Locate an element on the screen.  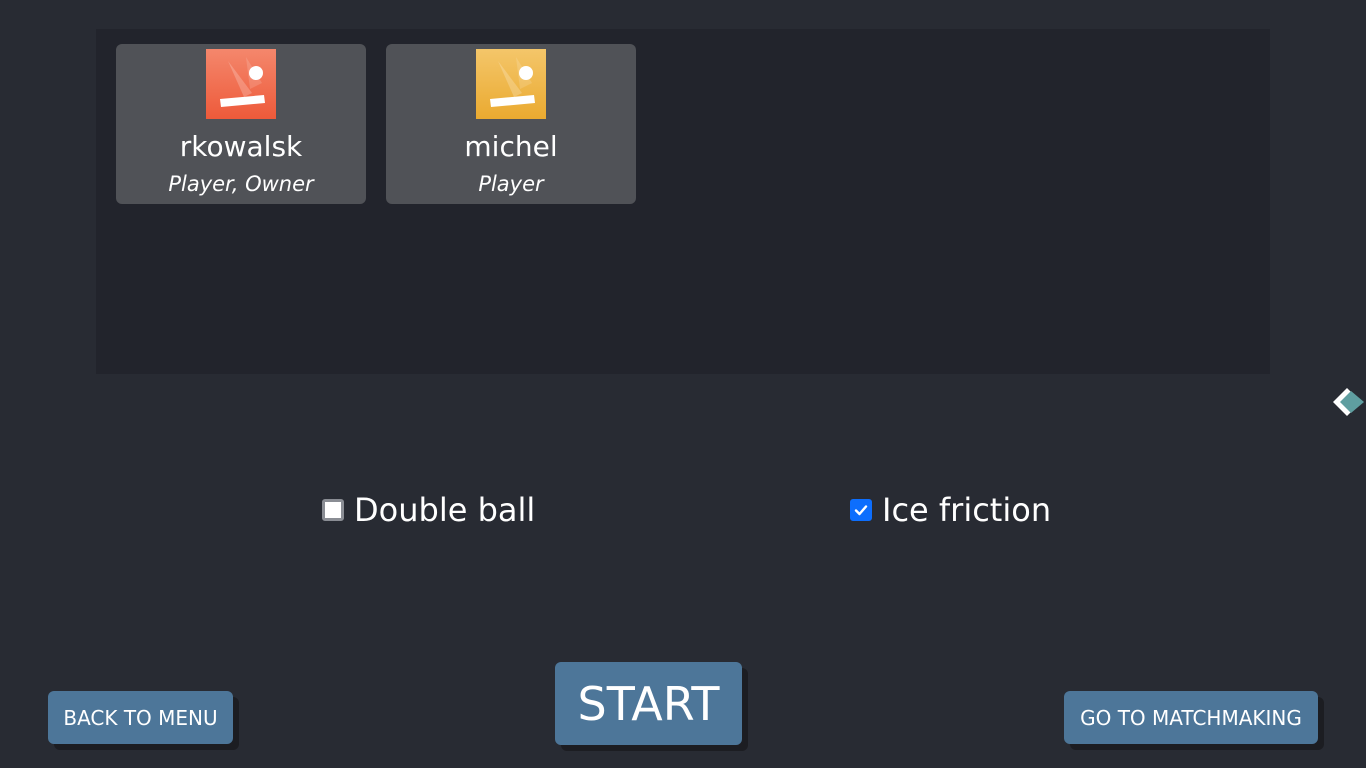
ice-friction-checkbox is located at coordinates (861, 510).